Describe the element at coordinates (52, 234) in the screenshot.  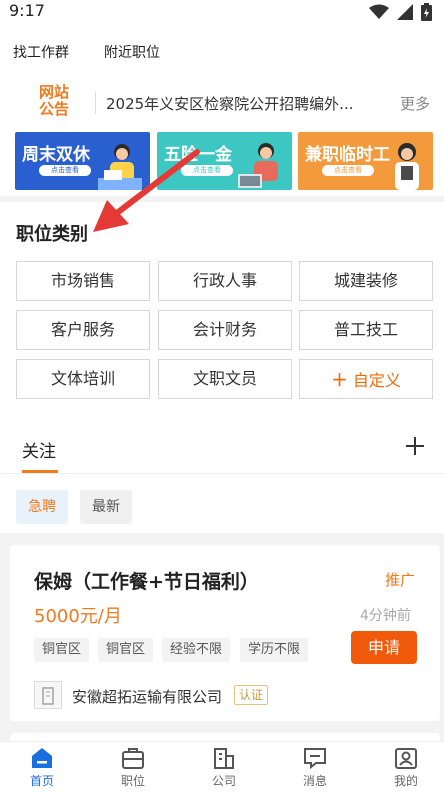
I see `section-title: 职位类别` at that location.